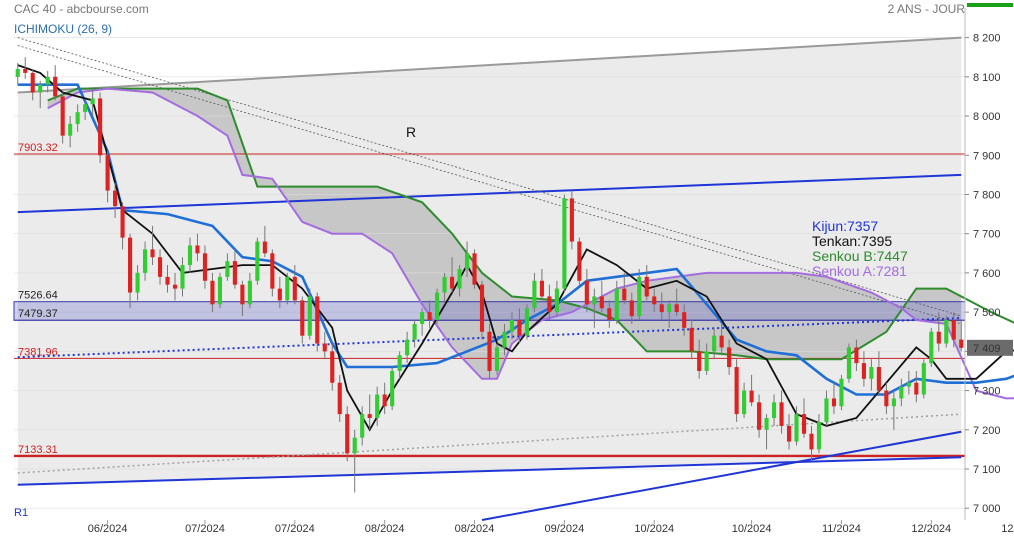 This screenshot has height=538, width=1014. I want to click on price-tick-label: 8 000, so click(987, 117).